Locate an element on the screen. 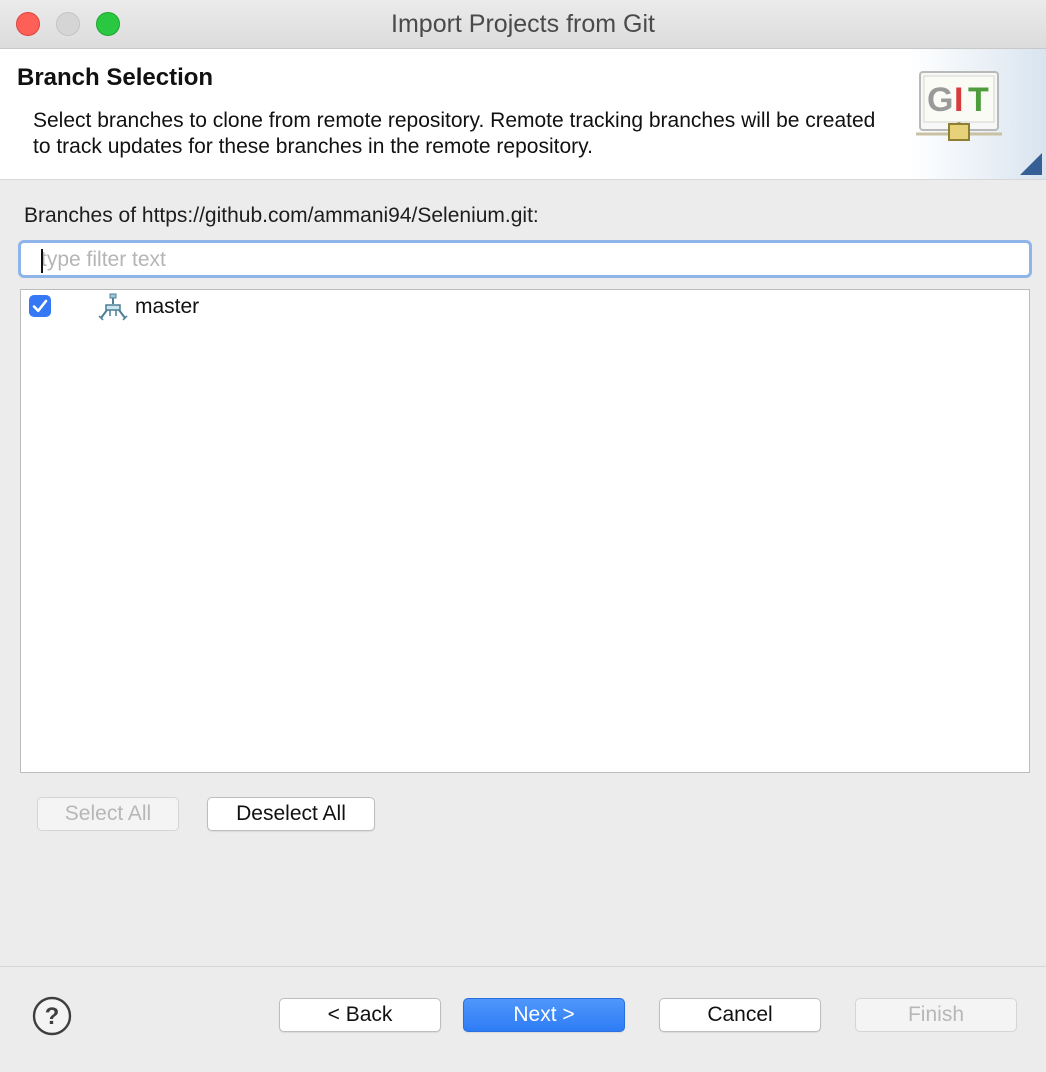 Image resolution: width=1046 pixels, height=1072 pixels. help-icon: ? is located at coordinates (52, 1016).